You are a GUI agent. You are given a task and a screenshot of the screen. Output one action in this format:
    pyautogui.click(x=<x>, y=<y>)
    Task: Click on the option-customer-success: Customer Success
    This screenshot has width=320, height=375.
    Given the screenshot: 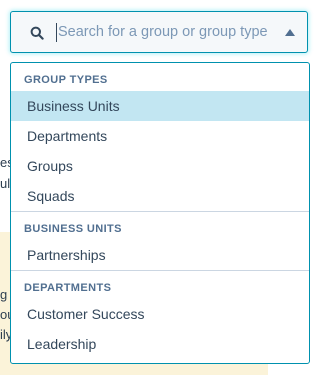 What is the action you would take?
    pyautogui.click(x=160, y=314)
    